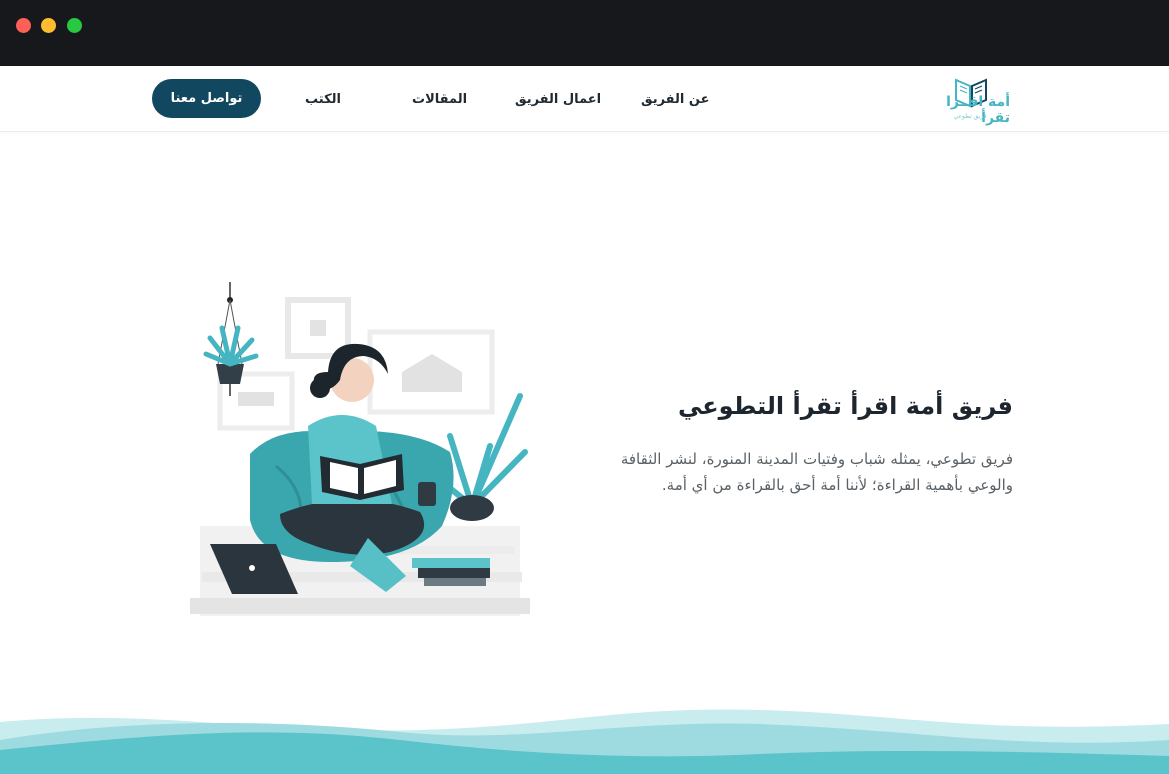 This screenshot has width=1169, height=774. I want to click on maximize-window-button, so click(74, 25).